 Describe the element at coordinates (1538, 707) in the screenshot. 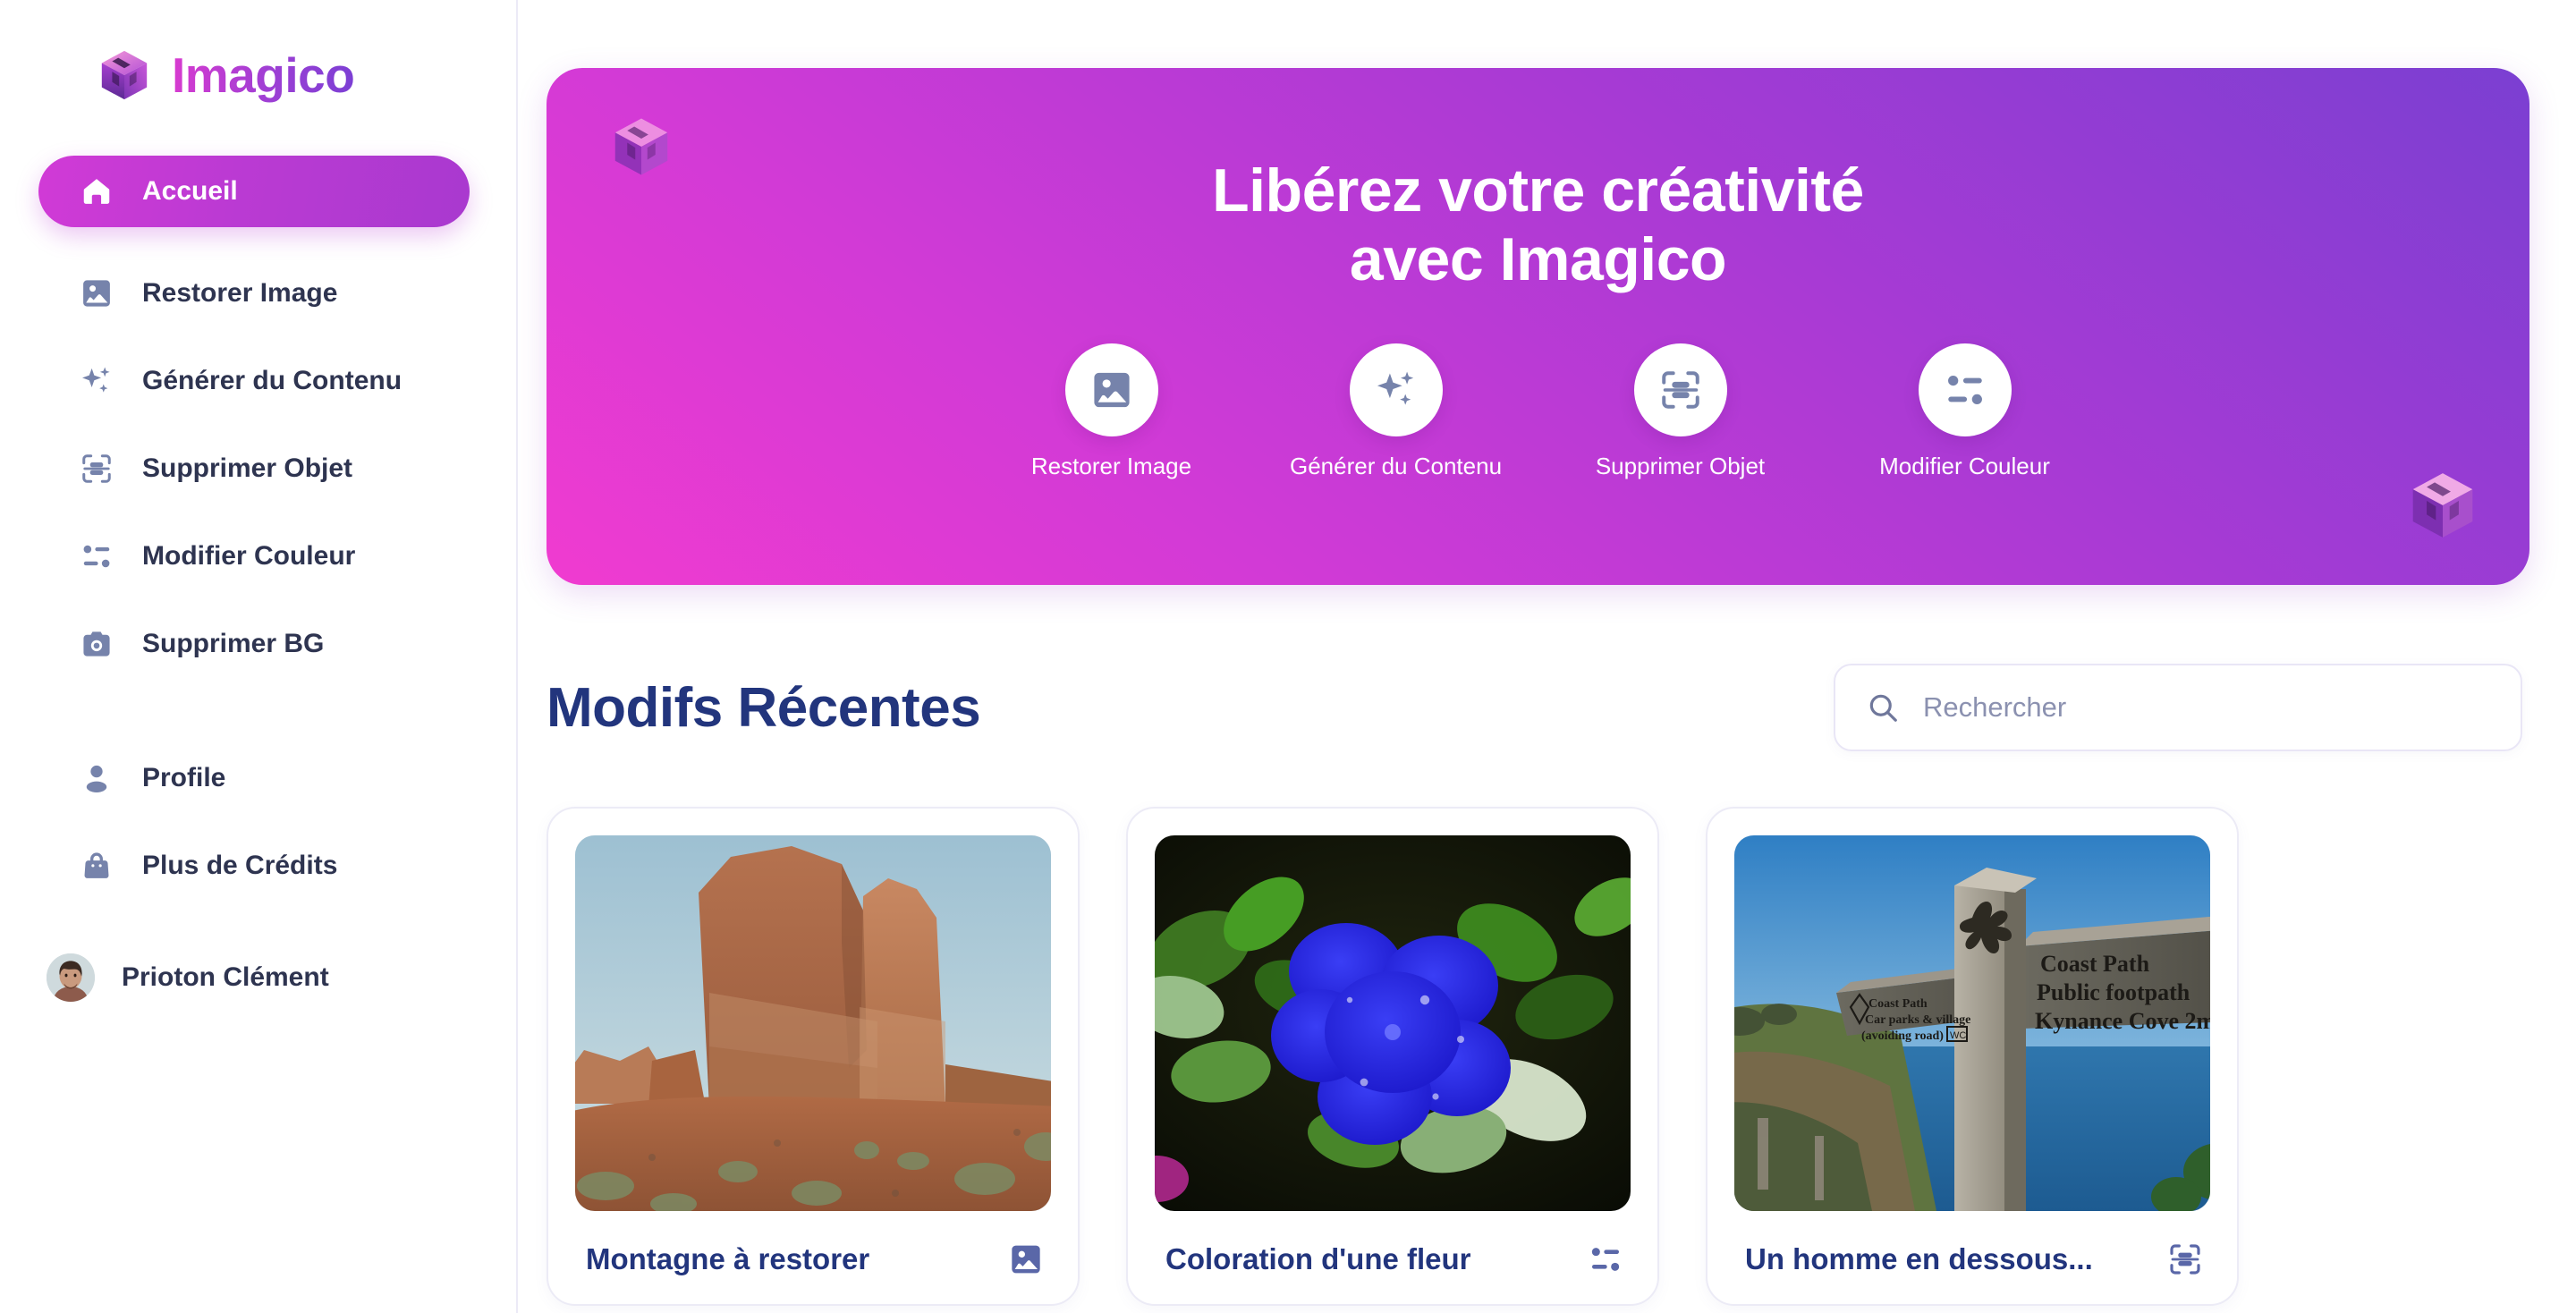

I see `recent-section-header: Modifs Récentes` at that location.